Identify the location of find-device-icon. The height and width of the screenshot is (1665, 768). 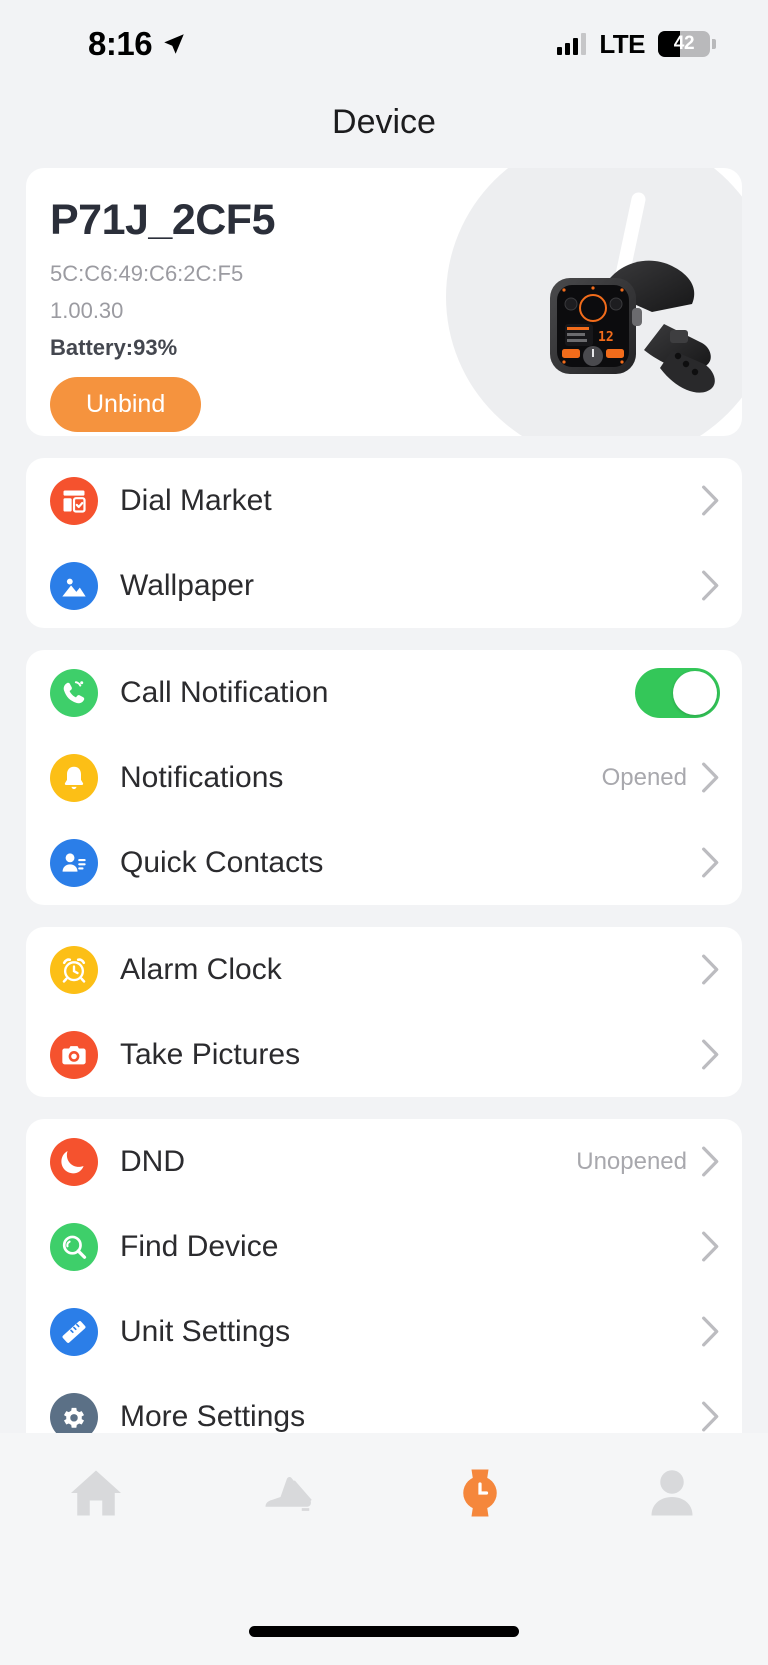
(74, 1246).